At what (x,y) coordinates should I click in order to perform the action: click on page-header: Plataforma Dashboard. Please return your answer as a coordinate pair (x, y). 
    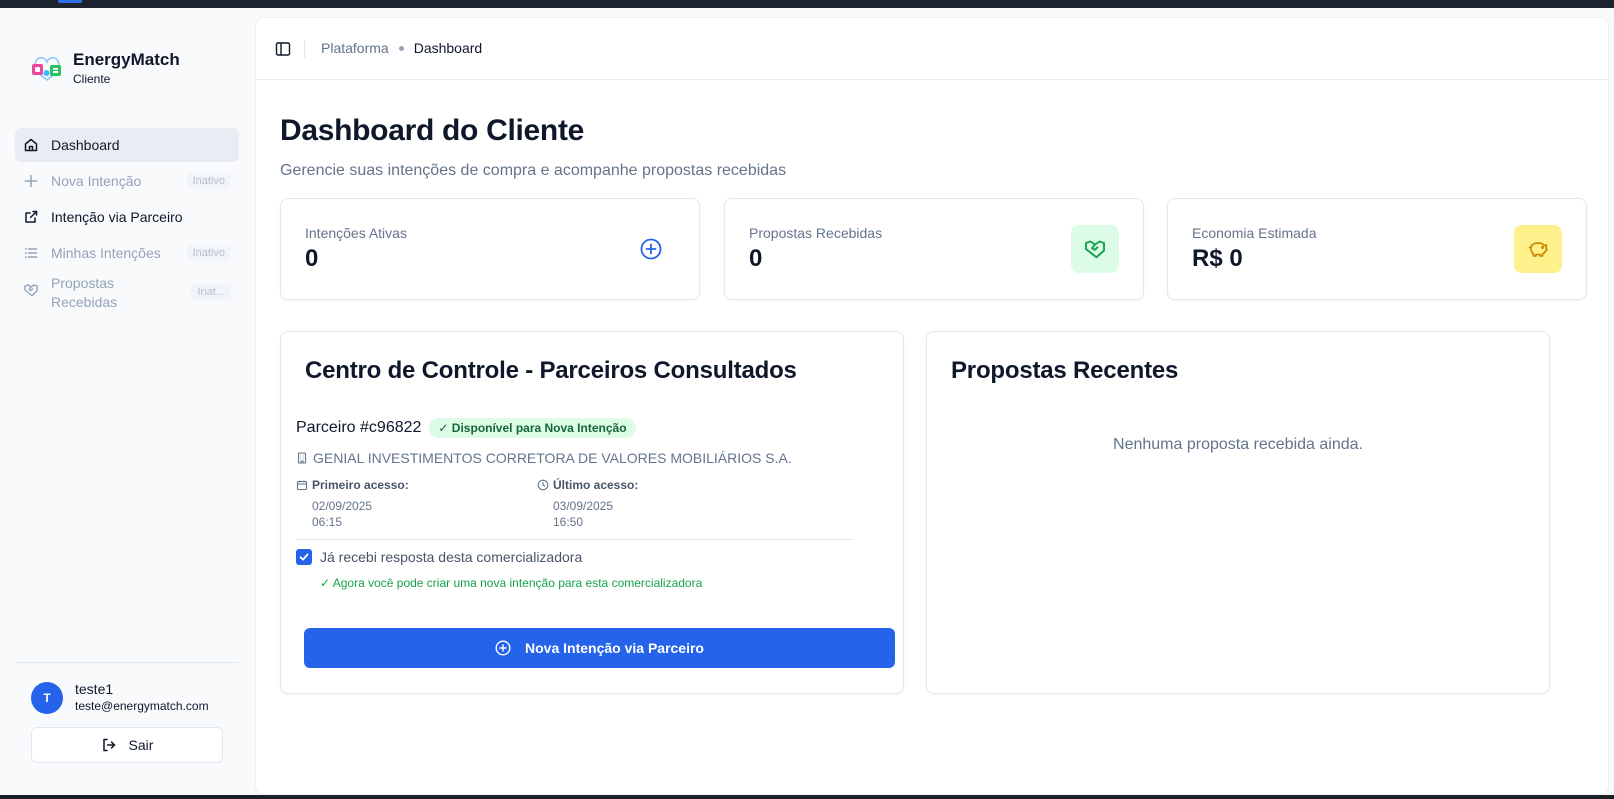
    Looking at the image, I should click on (932, 49).